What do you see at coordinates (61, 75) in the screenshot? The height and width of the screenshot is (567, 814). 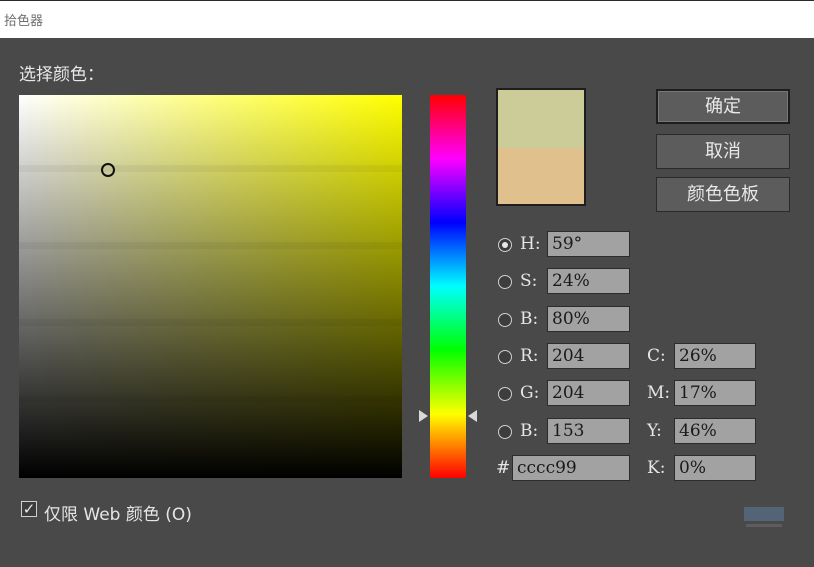 I see `select-color-label: 选择颜色：` at bounding box center [61, 75].